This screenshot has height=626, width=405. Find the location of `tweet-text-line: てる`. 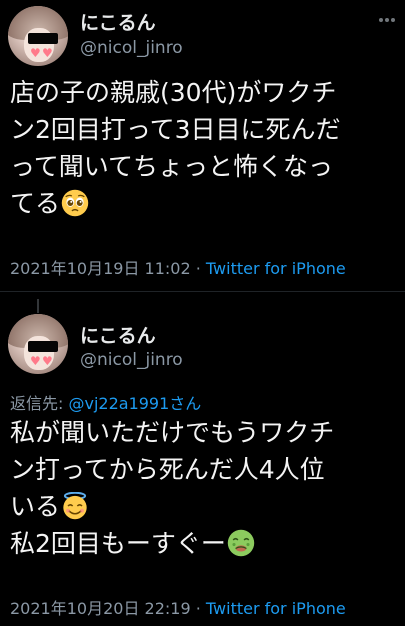

tweet-text-line: てる is located at coordinates (35, 203).